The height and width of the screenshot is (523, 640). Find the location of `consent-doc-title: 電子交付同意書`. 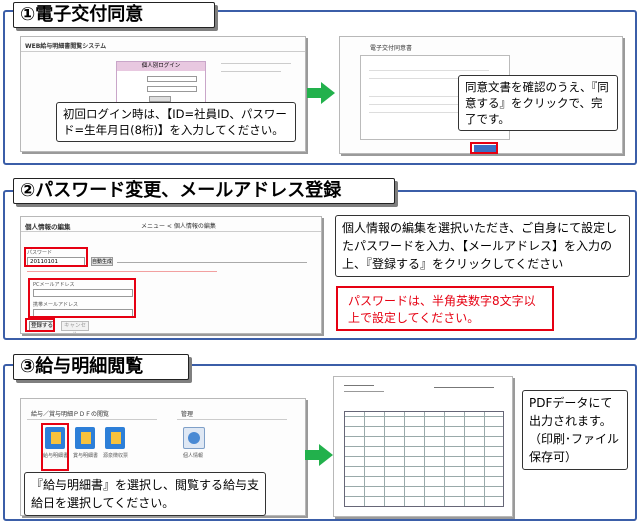

consent-doc-title: 電子交付同意書 is located at coordinates (391, 48).